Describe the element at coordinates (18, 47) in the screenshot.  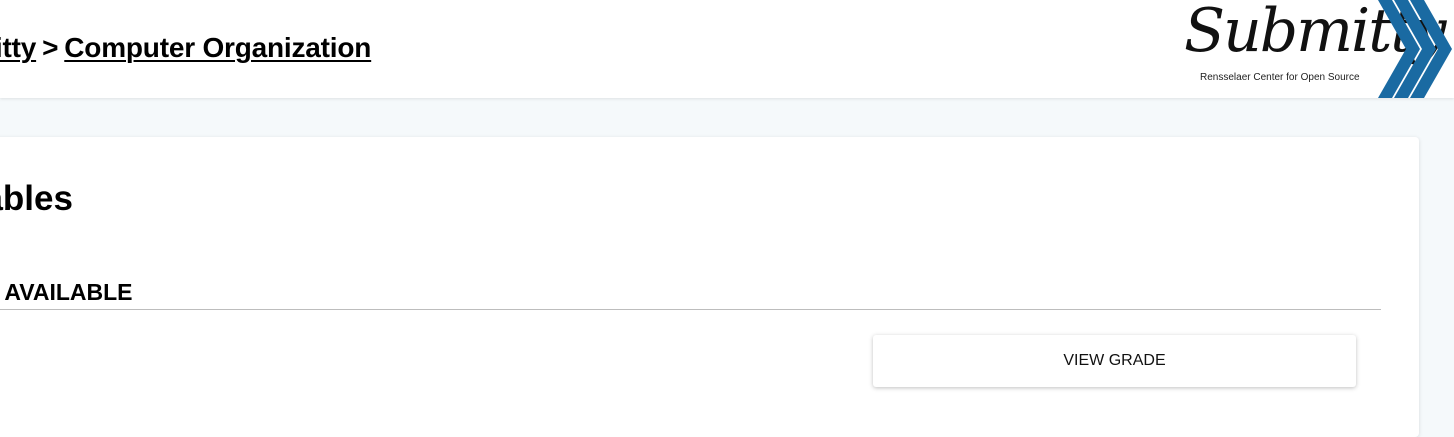
I see `breadcrumb-submitty-link: nitty` at that location.